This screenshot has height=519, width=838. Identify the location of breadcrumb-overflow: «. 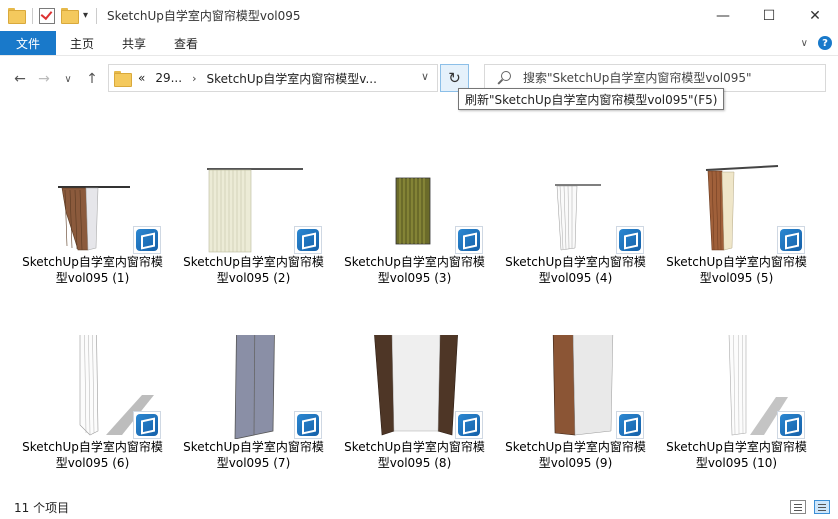
(141, 78).